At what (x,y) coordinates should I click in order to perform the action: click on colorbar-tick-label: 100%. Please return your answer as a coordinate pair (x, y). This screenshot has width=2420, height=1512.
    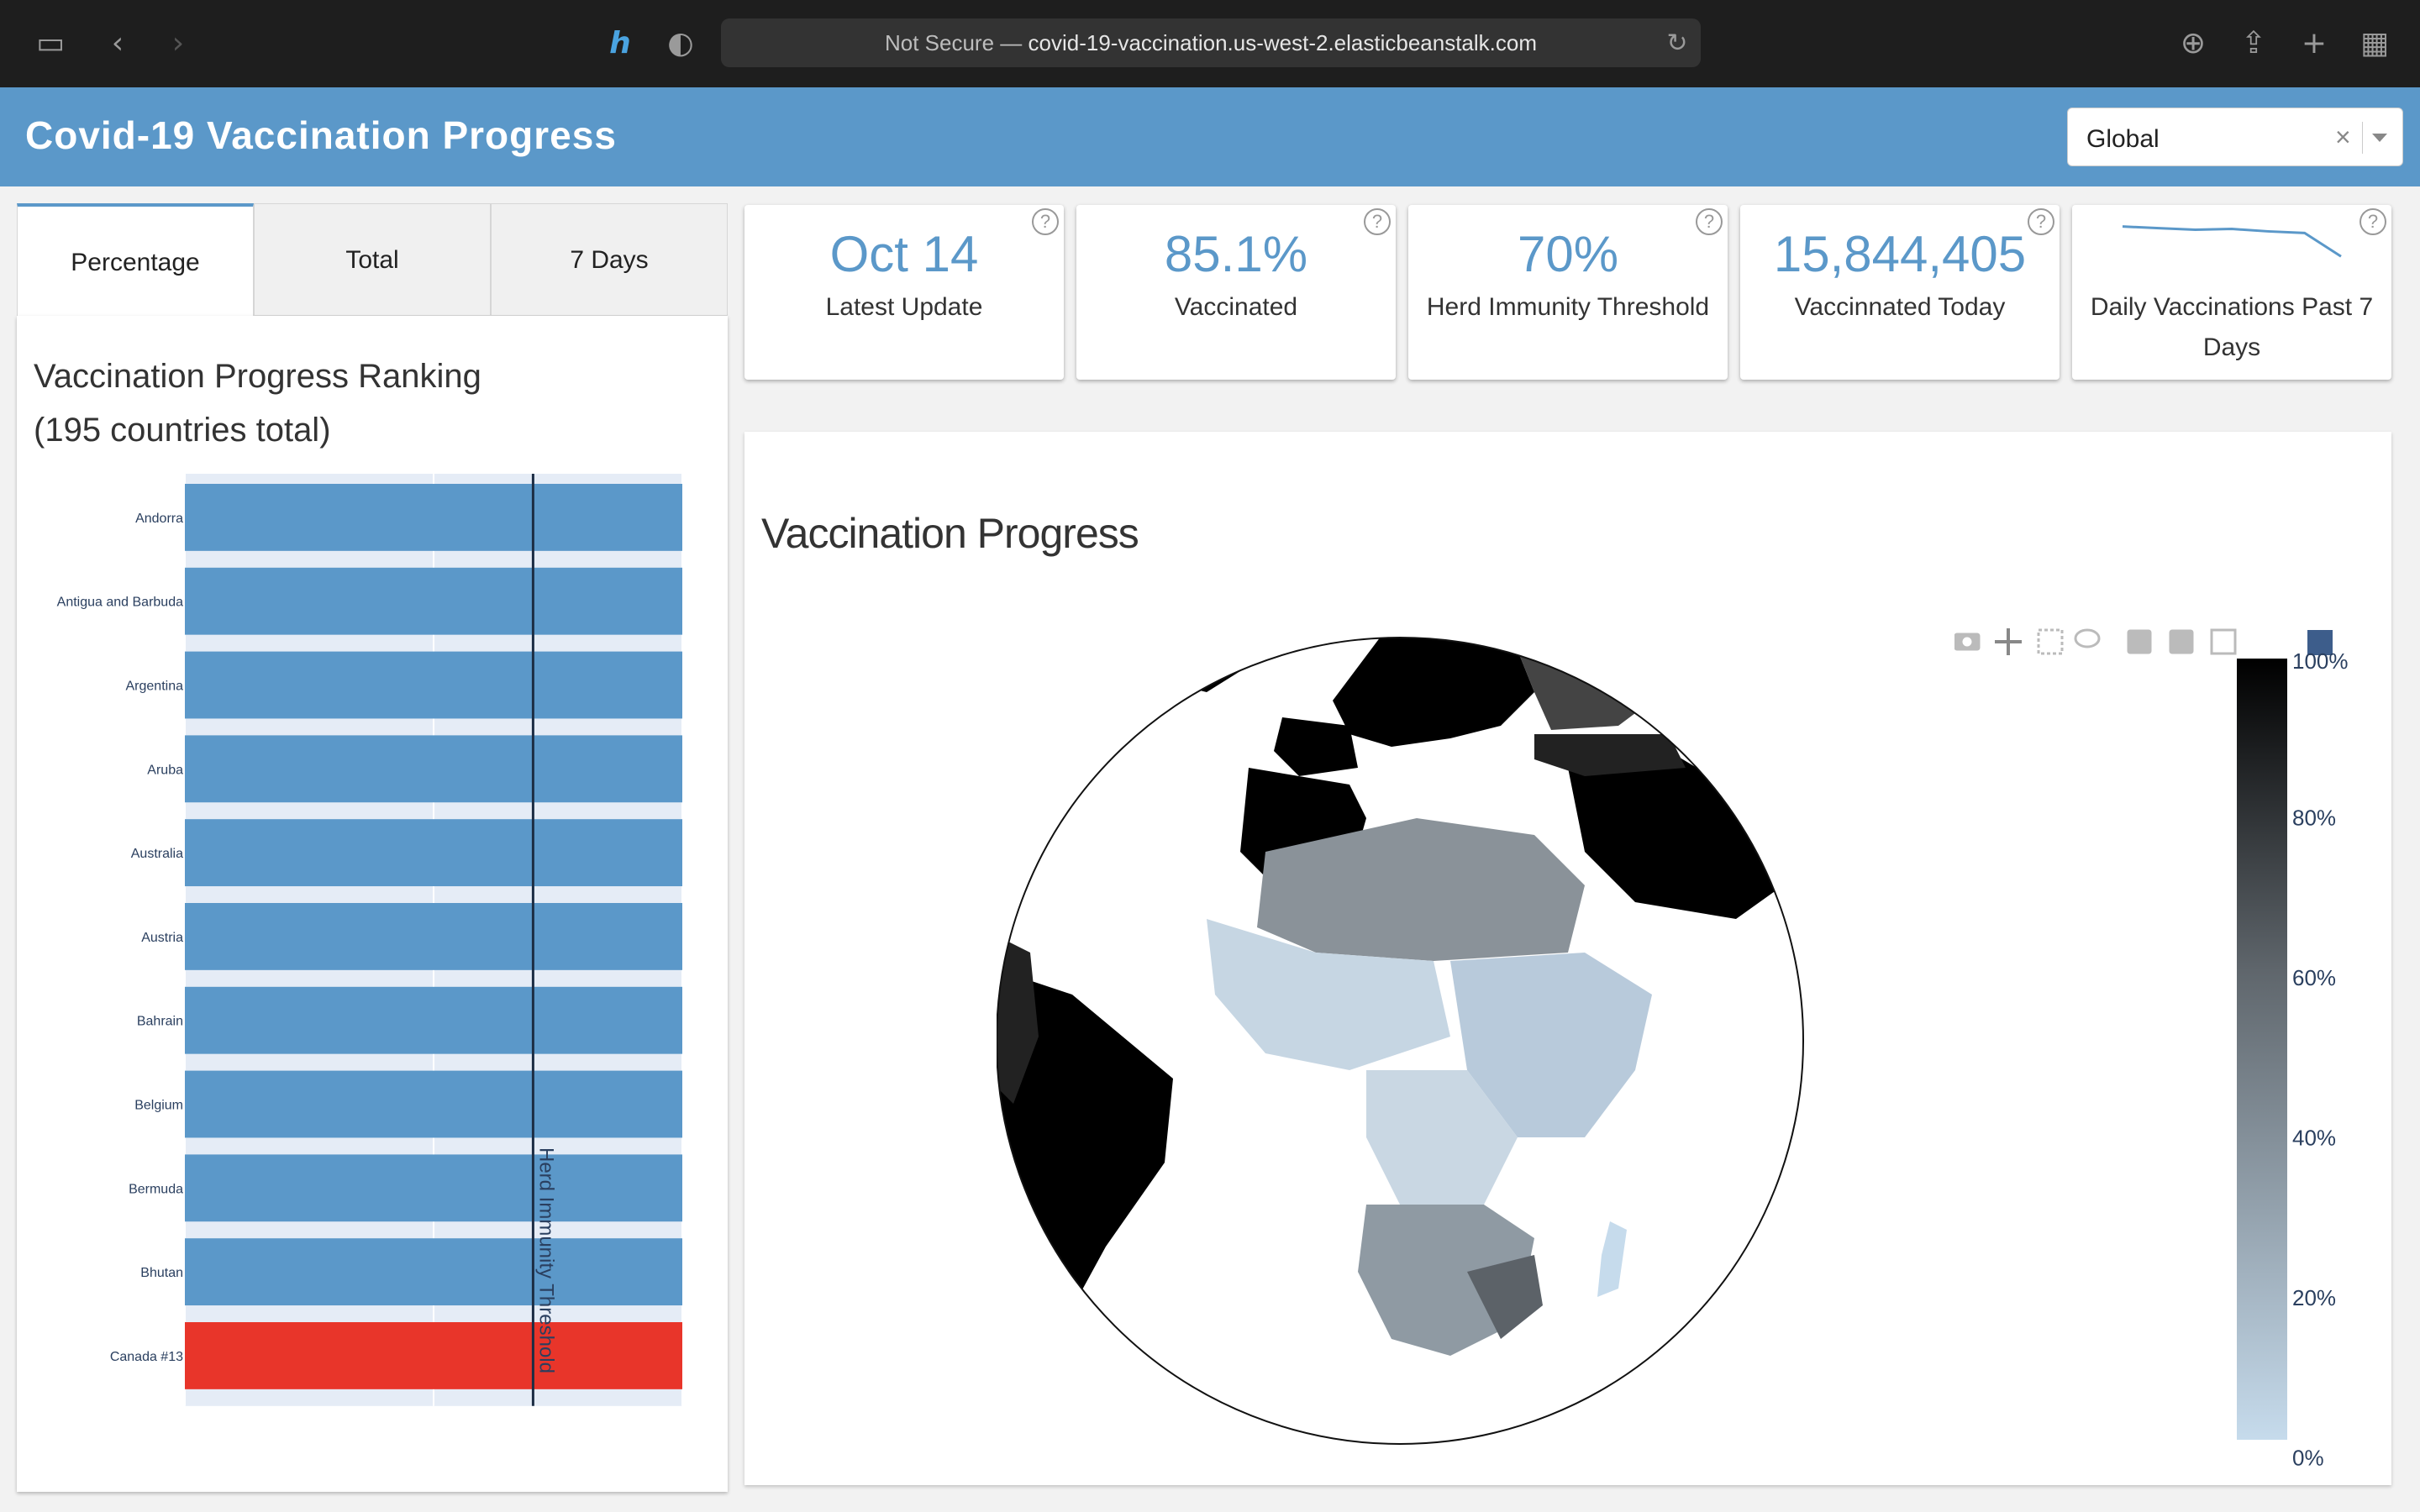
    Looking at the image, I should click on (2321, 661).